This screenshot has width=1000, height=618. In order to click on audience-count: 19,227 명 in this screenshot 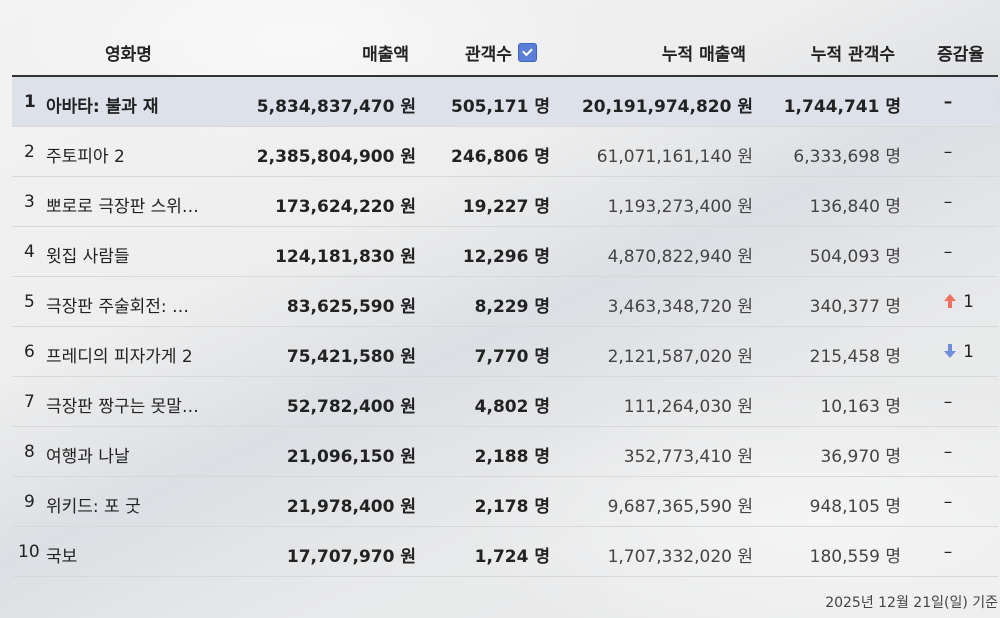, I will do `click(506, 207)`.